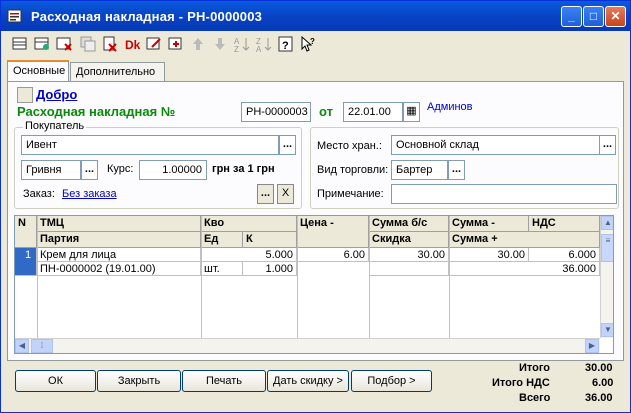 The width and height of the screenshot is (631, 413). Describe the element at coordinates (599, 368) in the screenshot. I see `total-value: 30.00` at that location.